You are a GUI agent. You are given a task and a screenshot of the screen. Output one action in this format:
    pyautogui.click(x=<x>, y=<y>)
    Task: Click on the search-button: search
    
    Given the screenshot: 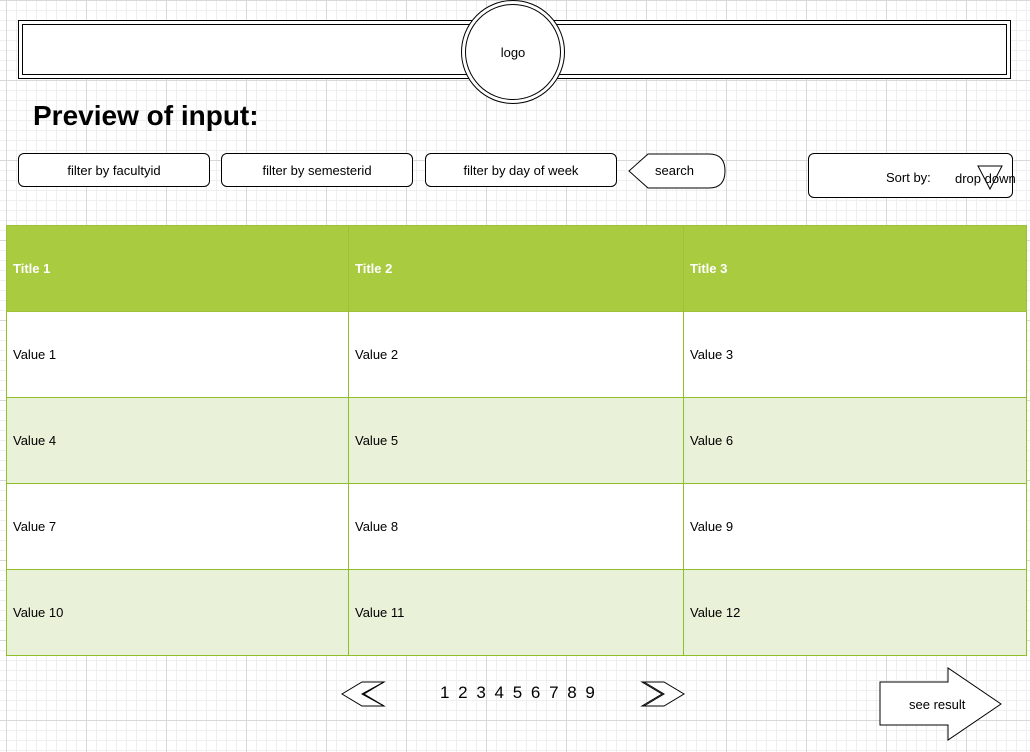 What is the action you would take?
    pyautogui.click(x=677, y=171)
    